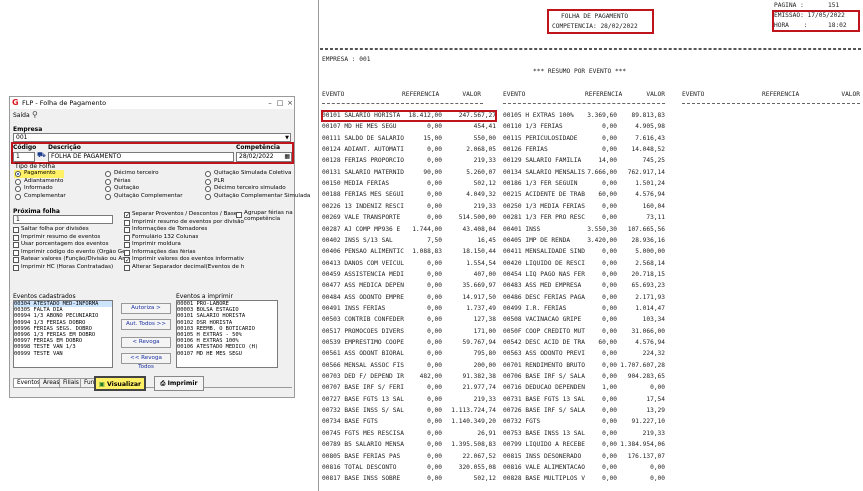 The width and height of the screenshot is (863, 491). Describe the element at coordinates (156, 244) in the screenshot. I see `right-checks-label-4: Imprimir moldura` at that location.